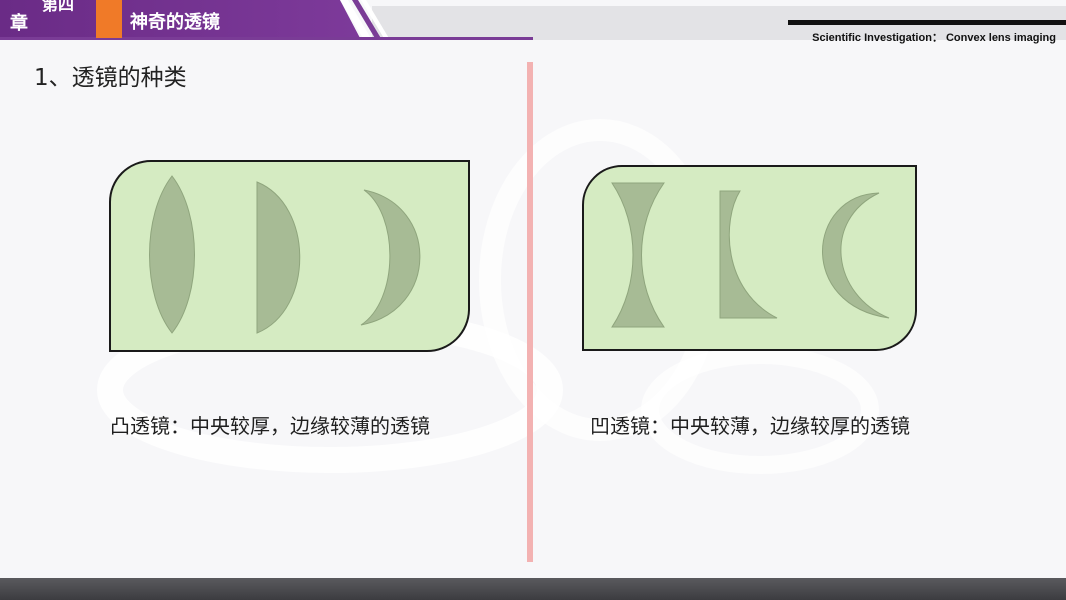  What do you see at coordinates (927, 22) in the screenshot?
I see `header-black-rule` at bounding box center [927, 22].